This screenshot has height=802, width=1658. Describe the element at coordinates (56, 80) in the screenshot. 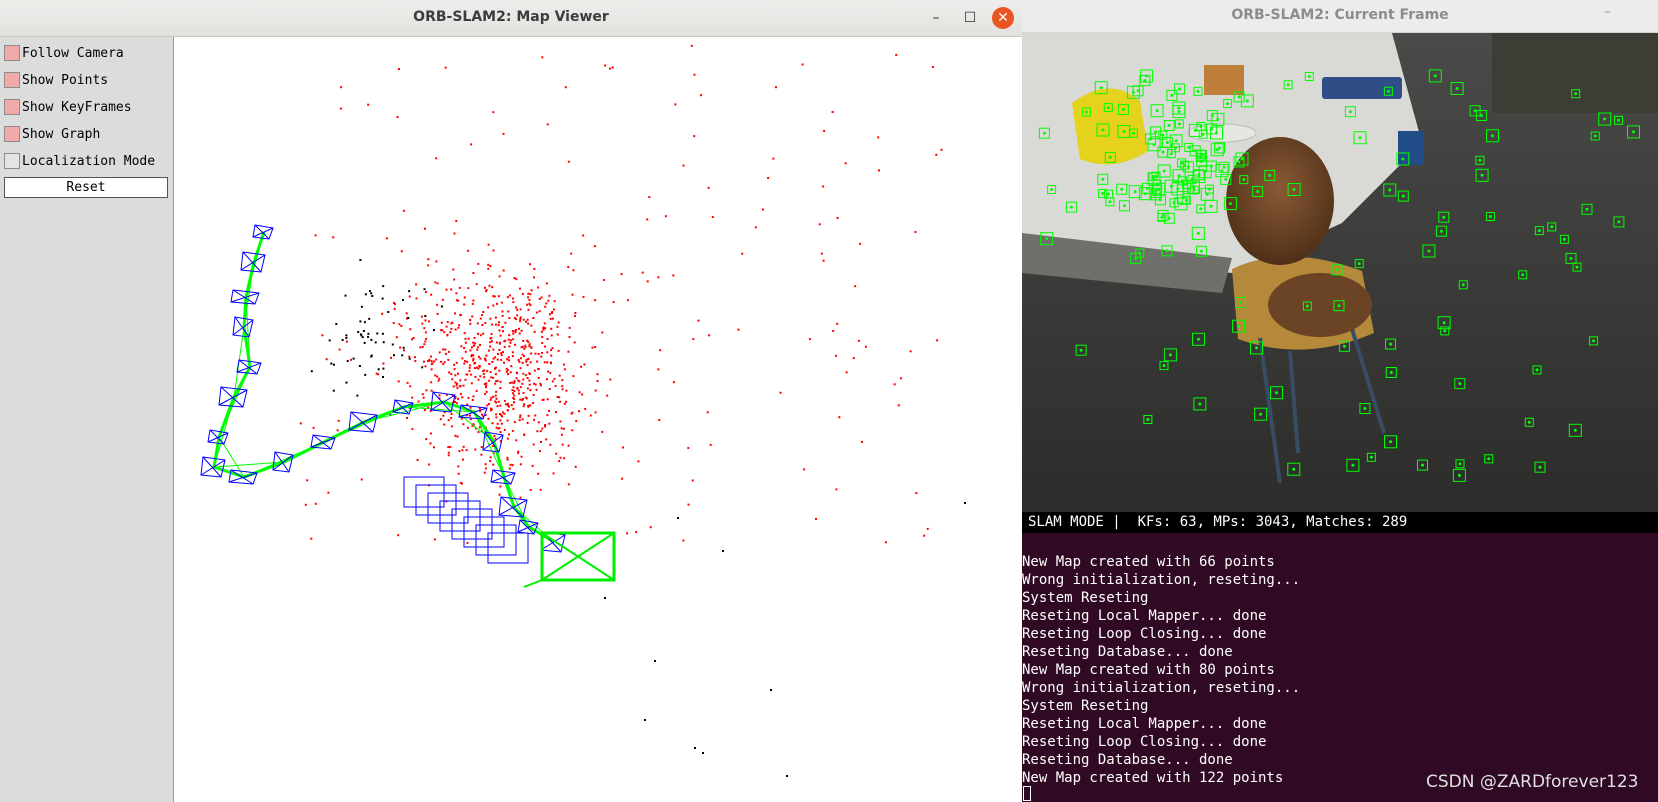

I see `show-points-toggle: Show Points` at that location.